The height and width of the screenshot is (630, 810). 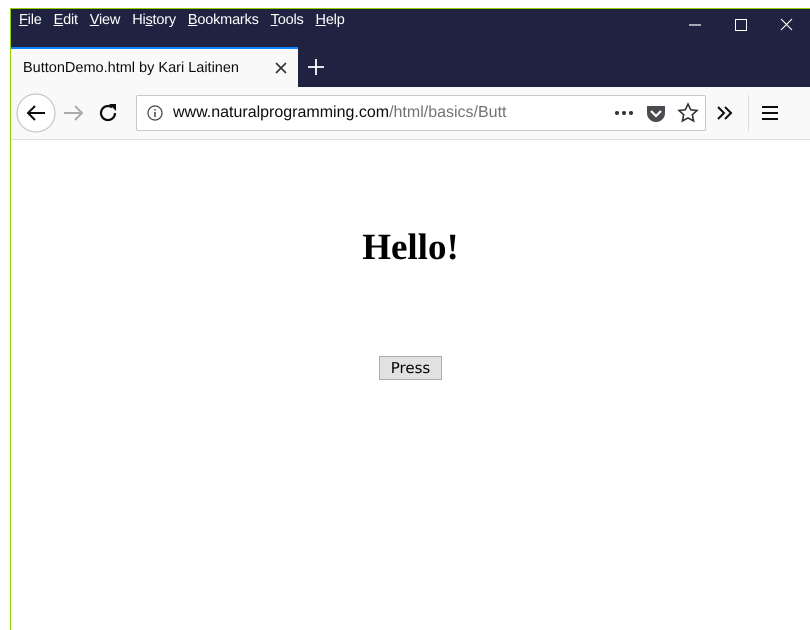 What do you see at coordinates (281, 68) in the screenshot?
I see `close-tab-icon` at bounding box center [281, 68].